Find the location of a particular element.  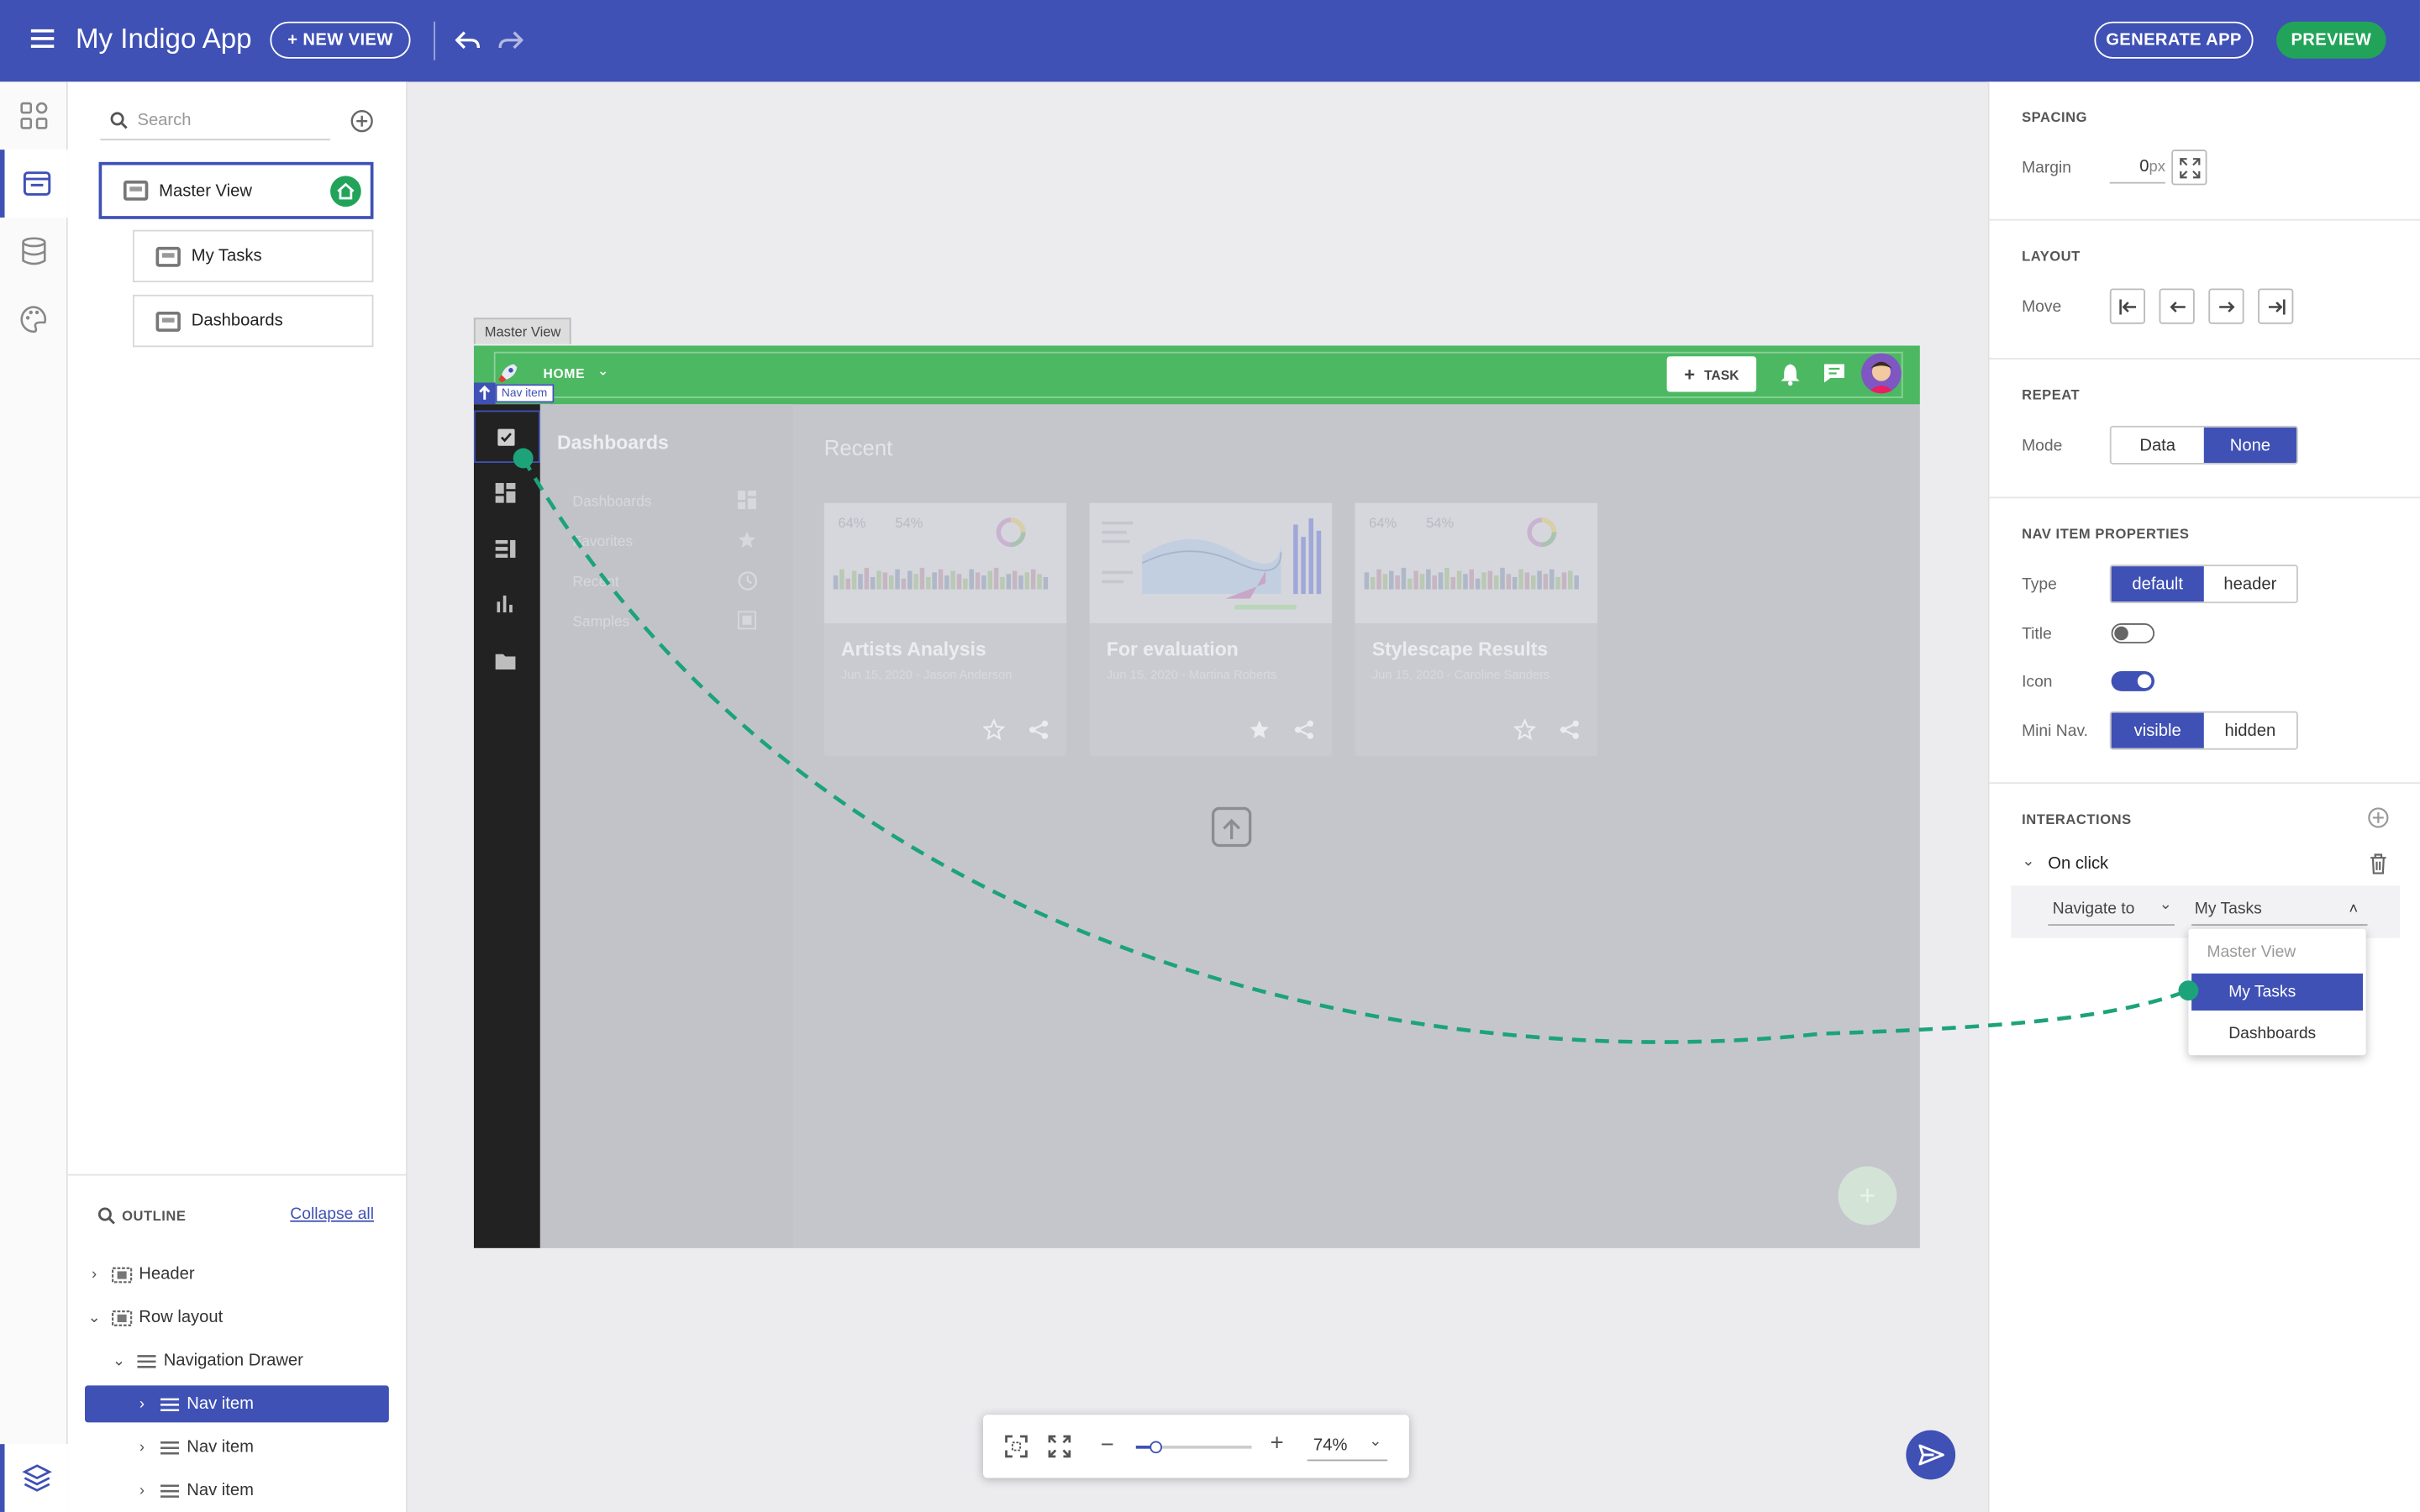

folder-icon is located at coordinates (506, 661).